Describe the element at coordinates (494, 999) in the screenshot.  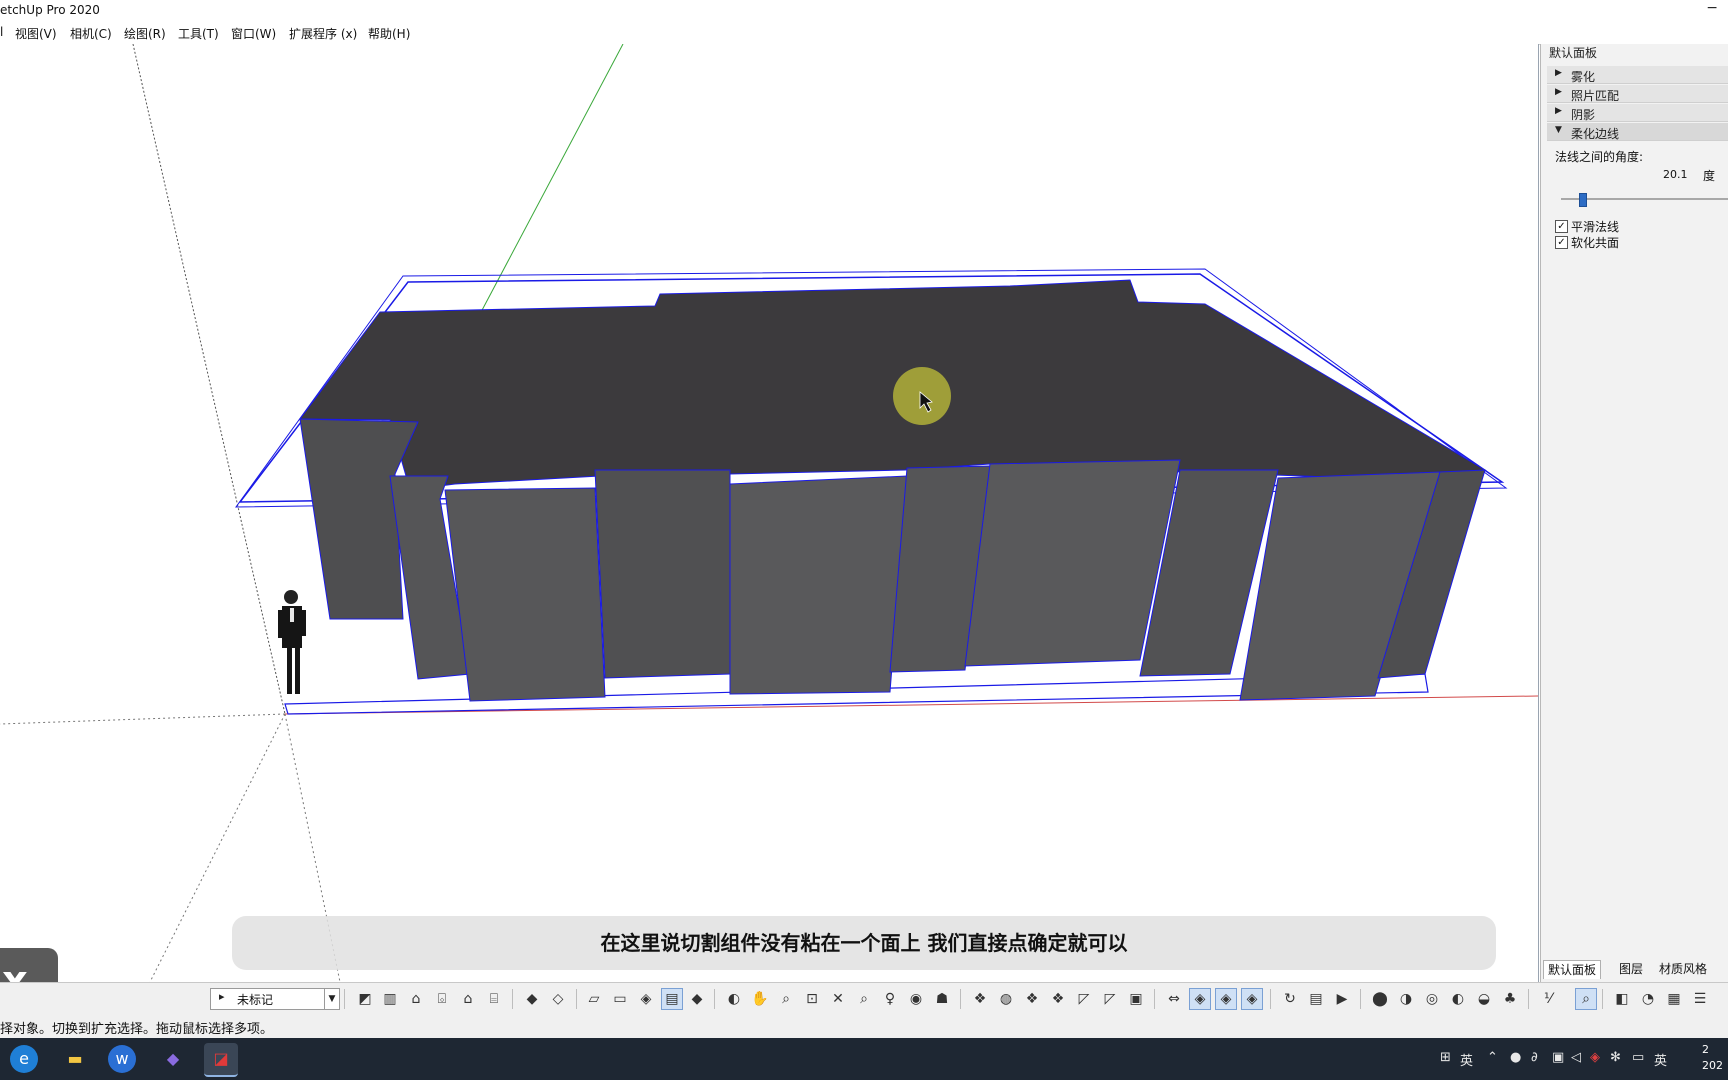
I see `back-view-icon: ⌸` at that location.